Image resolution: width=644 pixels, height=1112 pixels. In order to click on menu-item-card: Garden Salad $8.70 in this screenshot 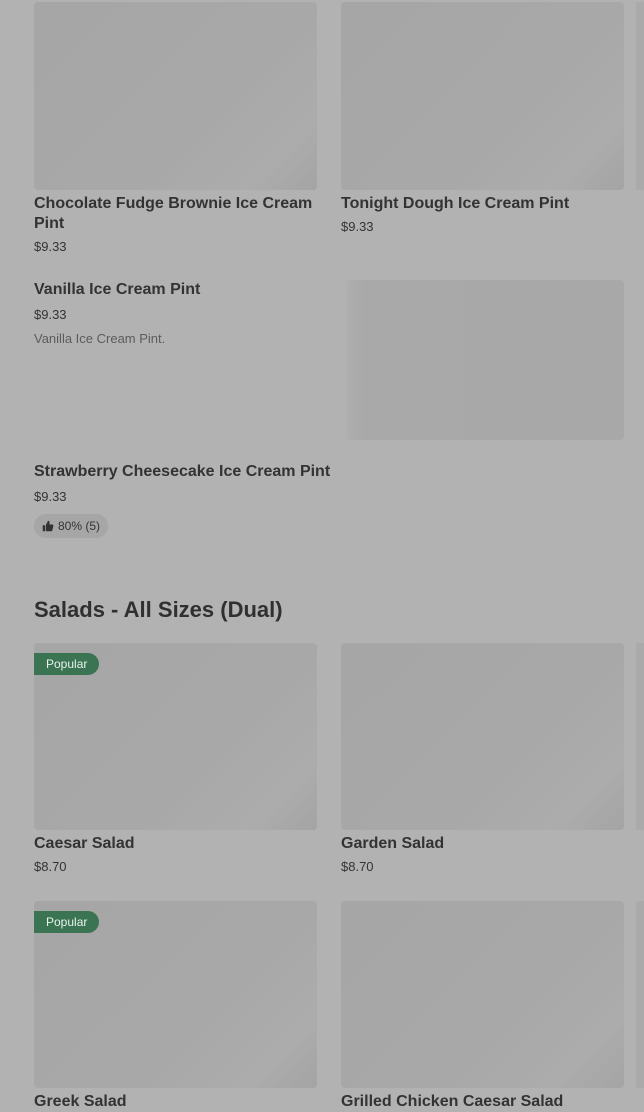, I will do `click(482, 763)`.